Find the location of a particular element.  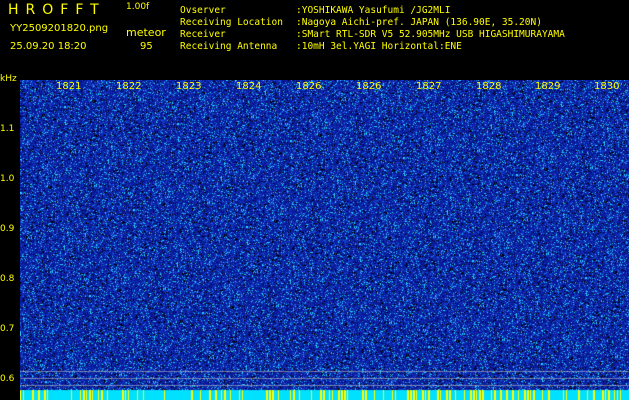

antenna-label: Receiving Antenna is located at coordinates (229, 46).